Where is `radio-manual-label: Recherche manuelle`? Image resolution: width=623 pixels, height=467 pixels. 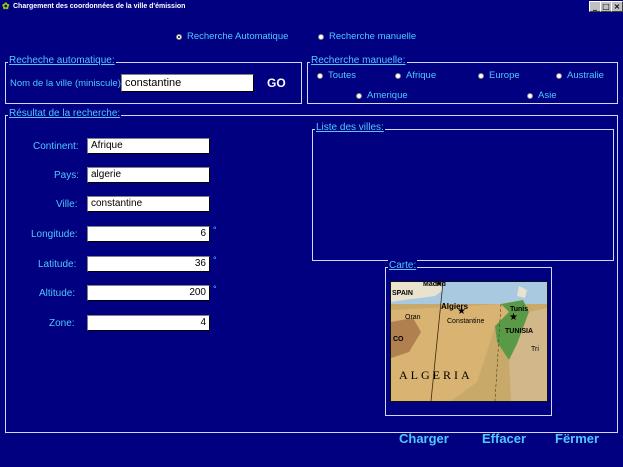
radio-manual-label: Recherche manuelle is located at coordinates (373, 36).